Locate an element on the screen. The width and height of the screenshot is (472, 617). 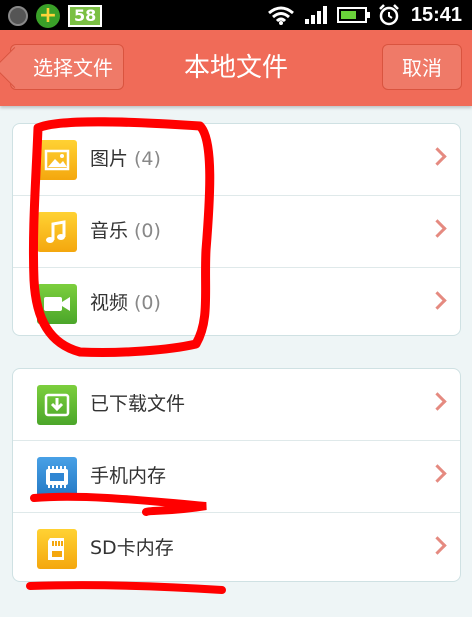
plus-icon: + is located at coordinates (48, 16).